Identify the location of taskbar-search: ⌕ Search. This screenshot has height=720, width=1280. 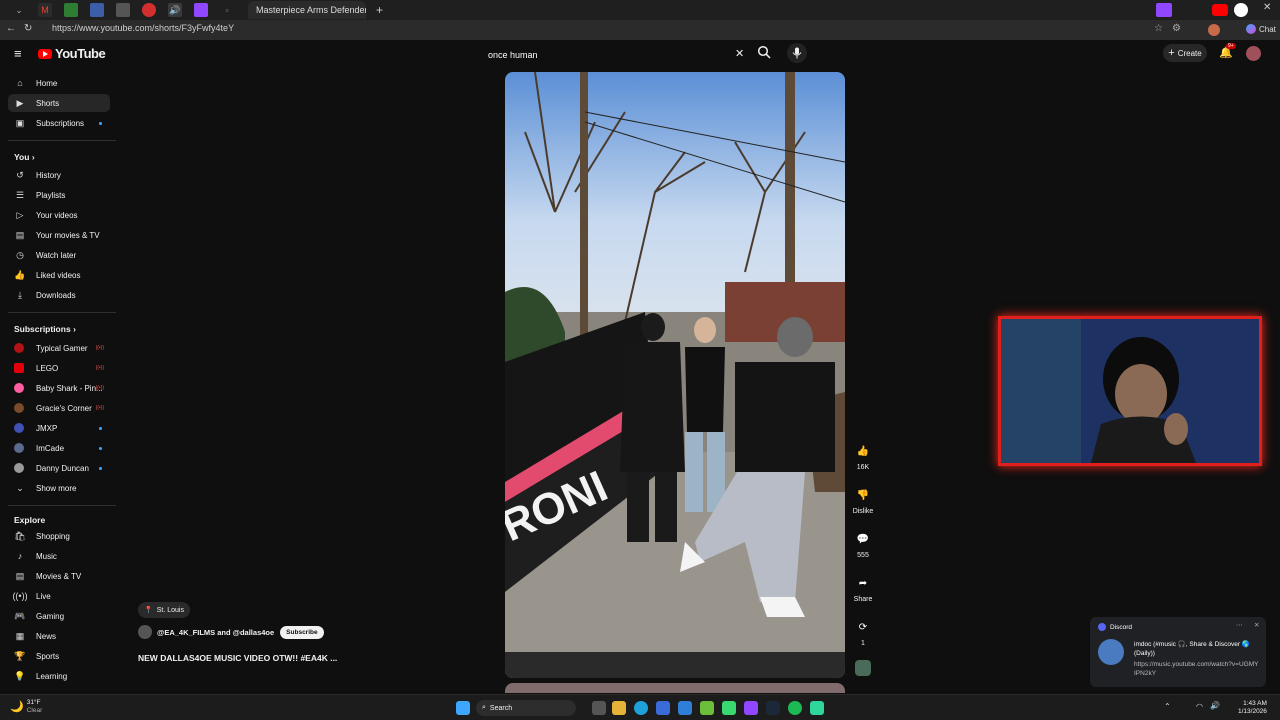
(526, 708).